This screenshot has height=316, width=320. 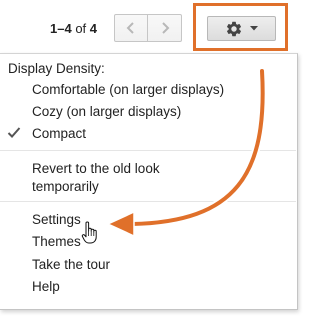 I want to click on gear-icon, so click(x=234, y=28).